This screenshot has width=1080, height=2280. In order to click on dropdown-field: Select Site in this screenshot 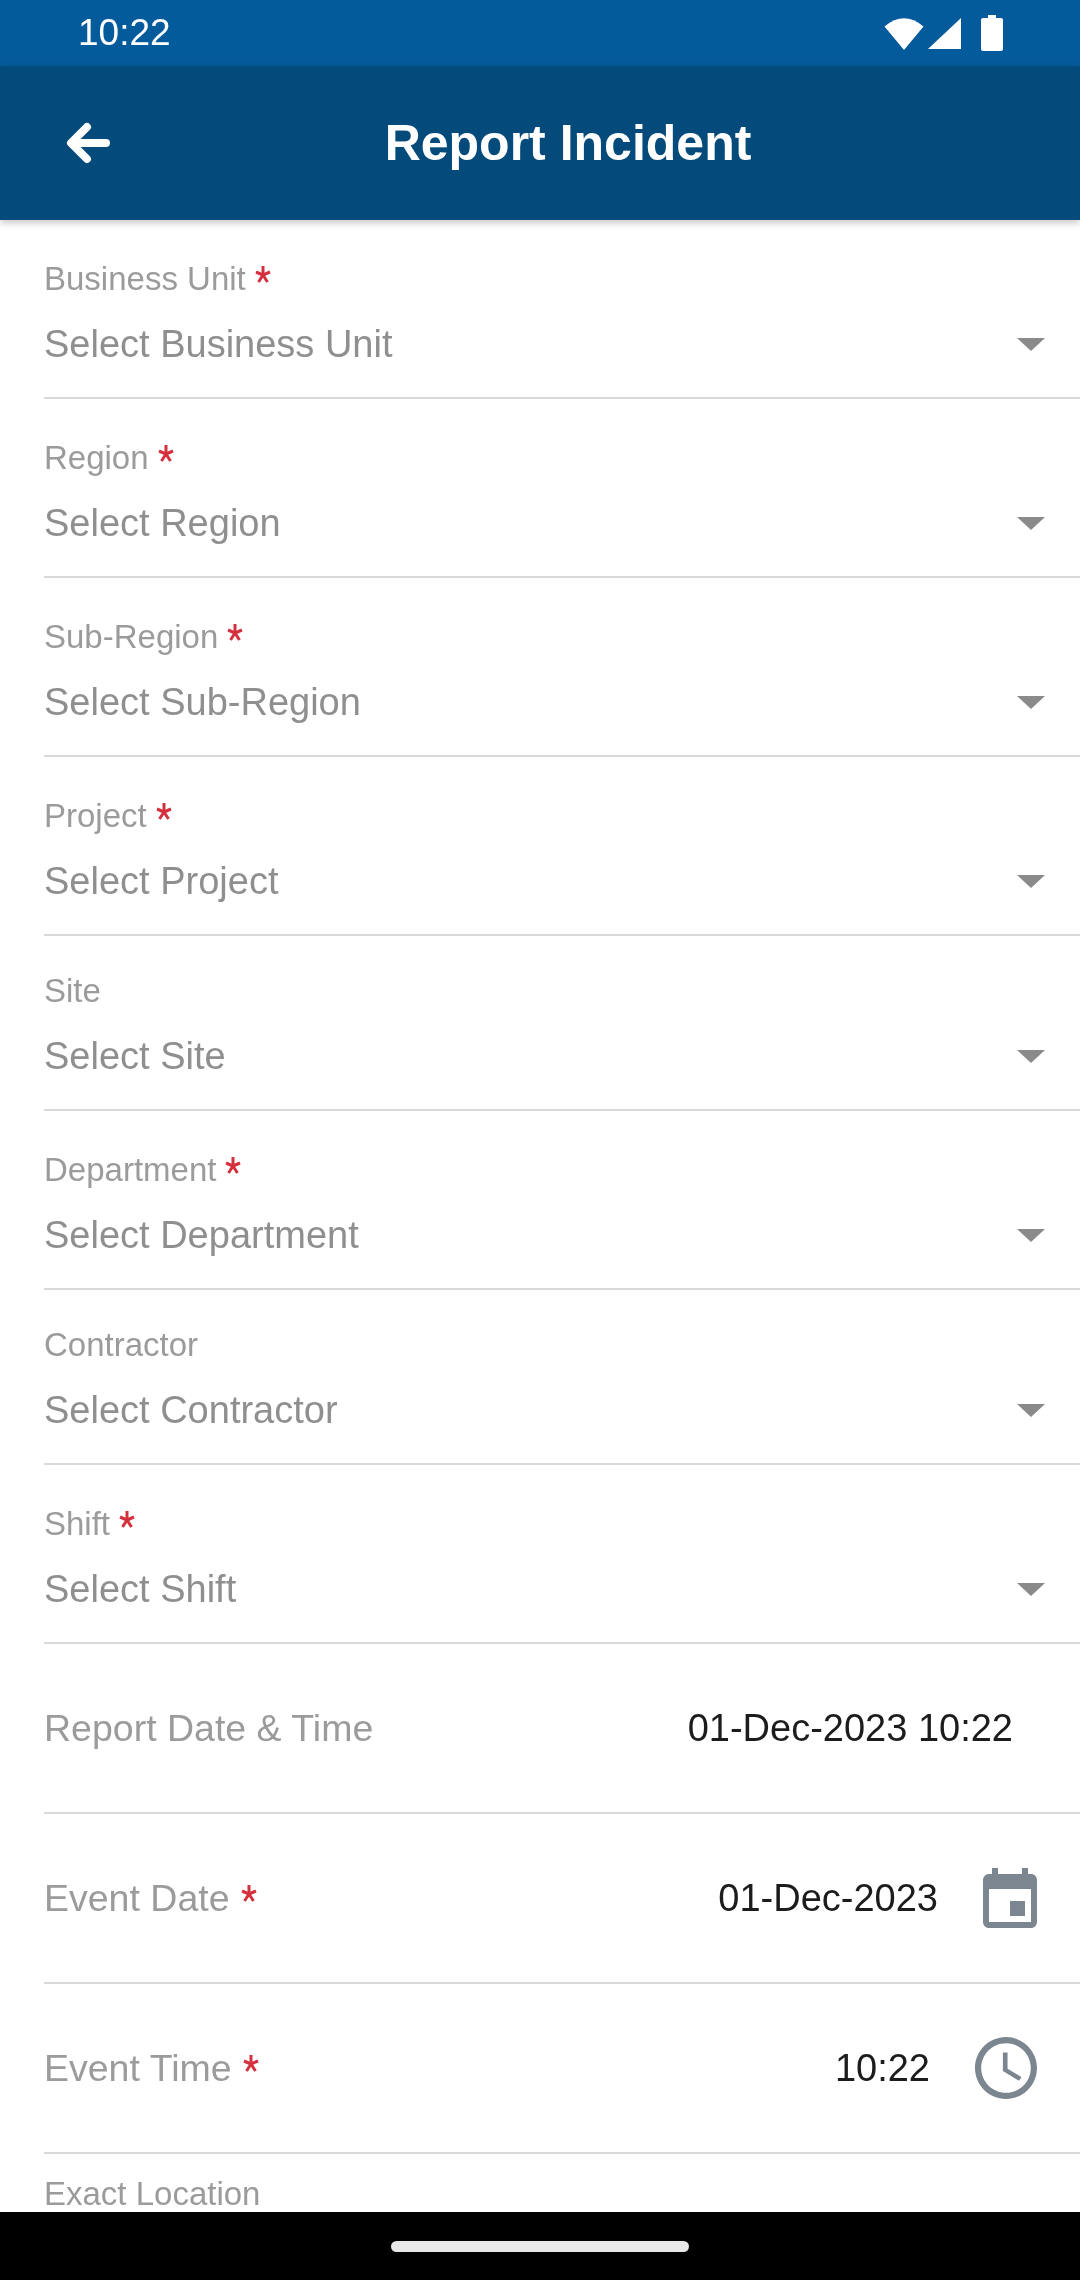, I will do `click(562, 1060)`.